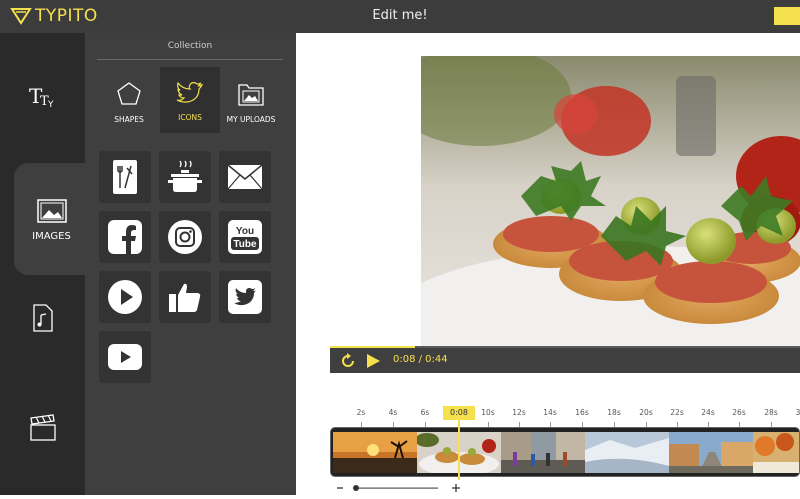  Describe the element at coordinates (582, 412) in the screenshot. I see `tick-label: 16s` at that location.